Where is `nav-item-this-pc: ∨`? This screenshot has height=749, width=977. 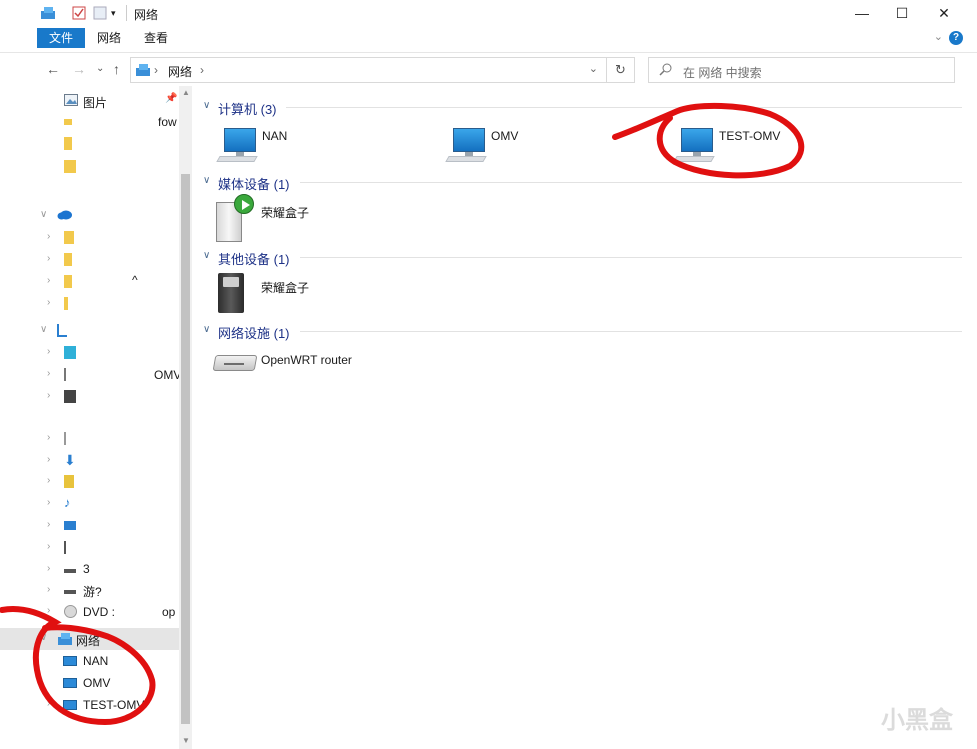 nav-item-this-pc: ∨ is located at coordinates (89, 331).